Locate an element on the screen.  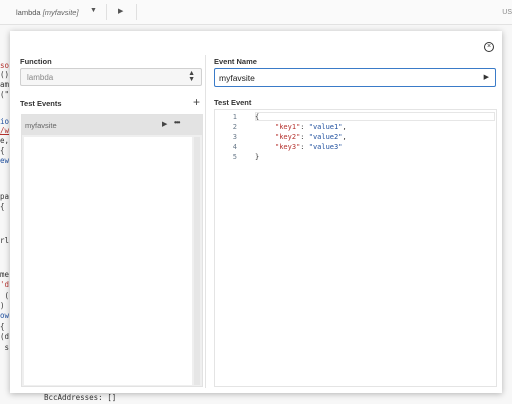
code-brace: { is located at coordinates (257, 117).